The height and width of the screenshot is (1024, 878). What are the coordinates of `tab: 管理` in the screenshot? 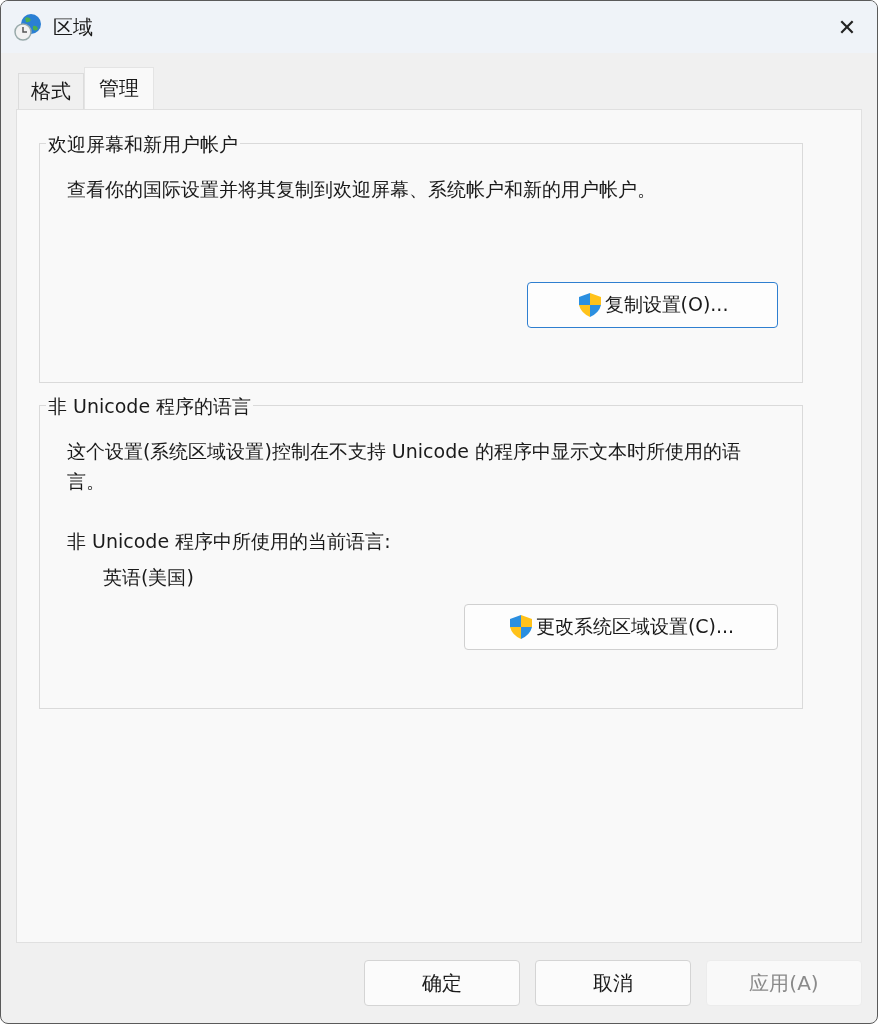 It's located at (119, 88).